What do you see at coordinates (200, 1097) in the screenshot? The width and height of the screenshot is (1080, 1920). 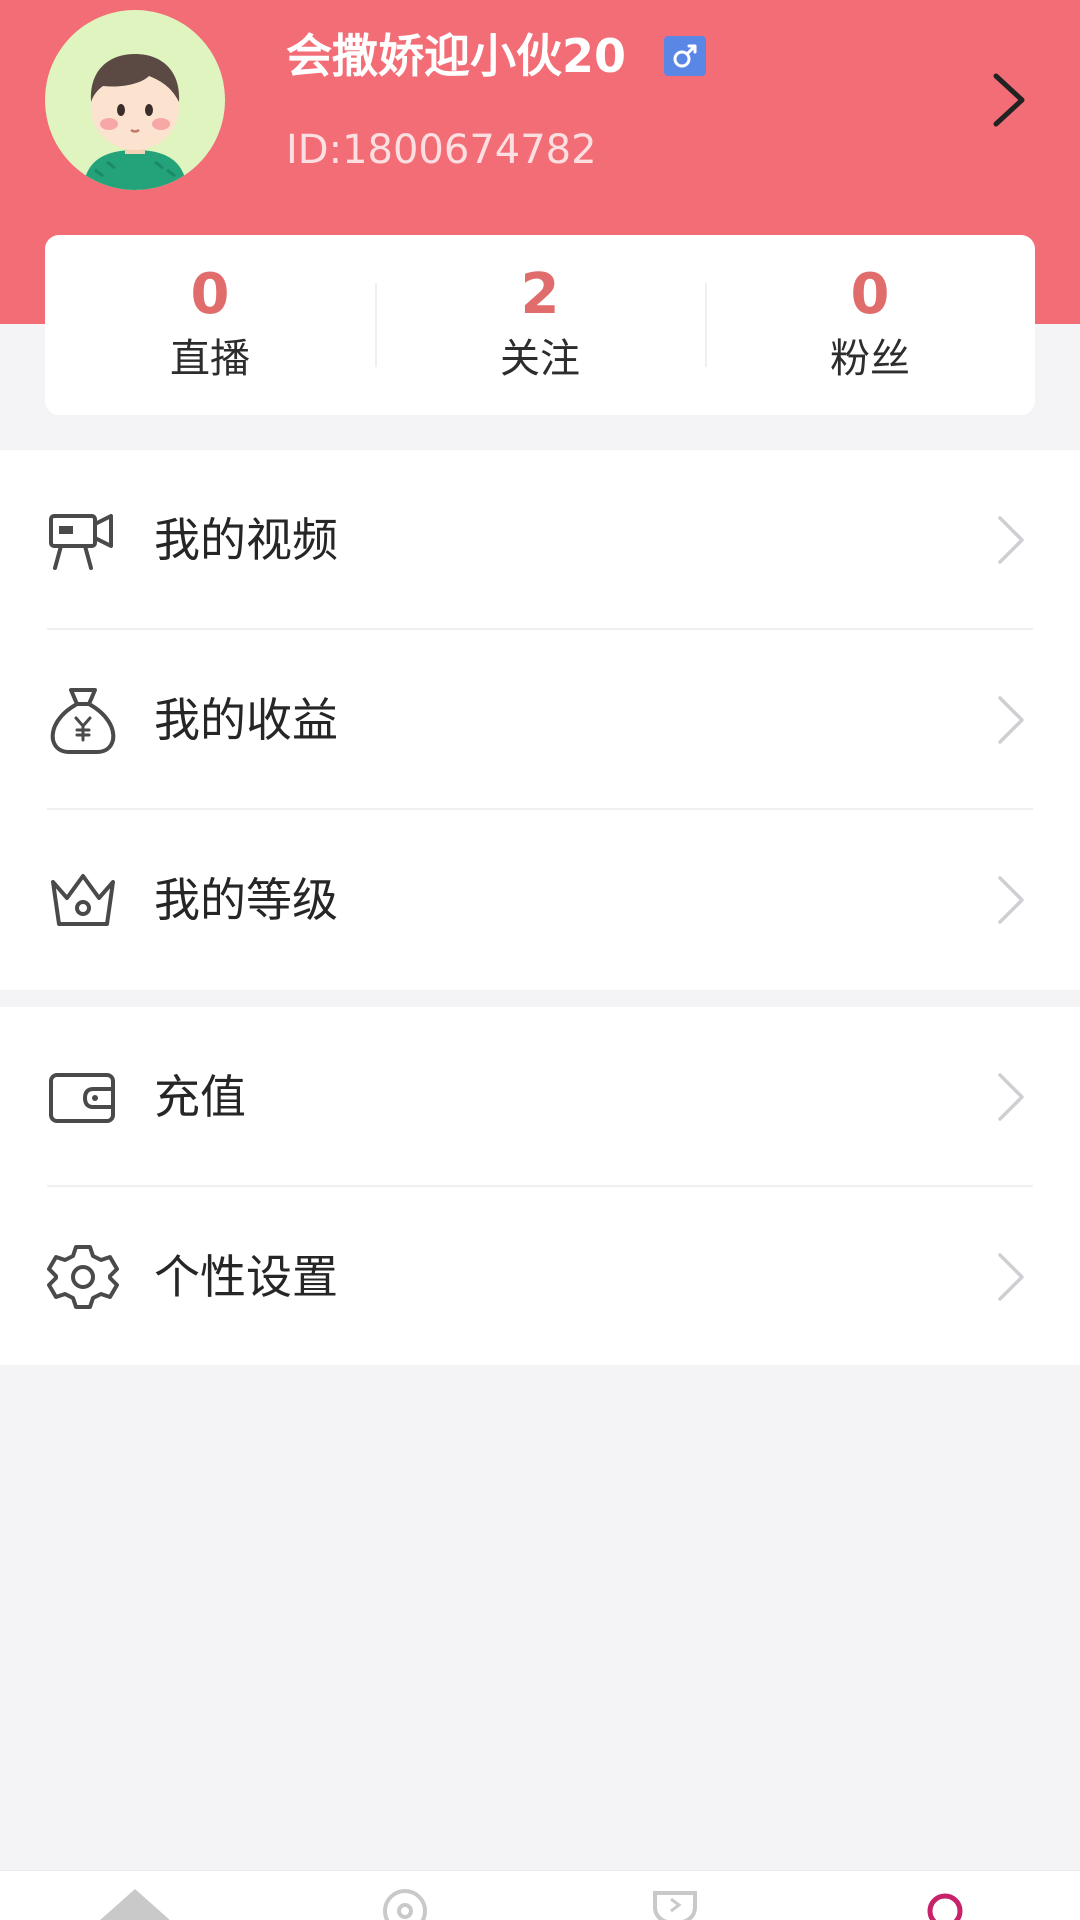 I see `menu-label: 充值` at bounding box center [200, 1097].